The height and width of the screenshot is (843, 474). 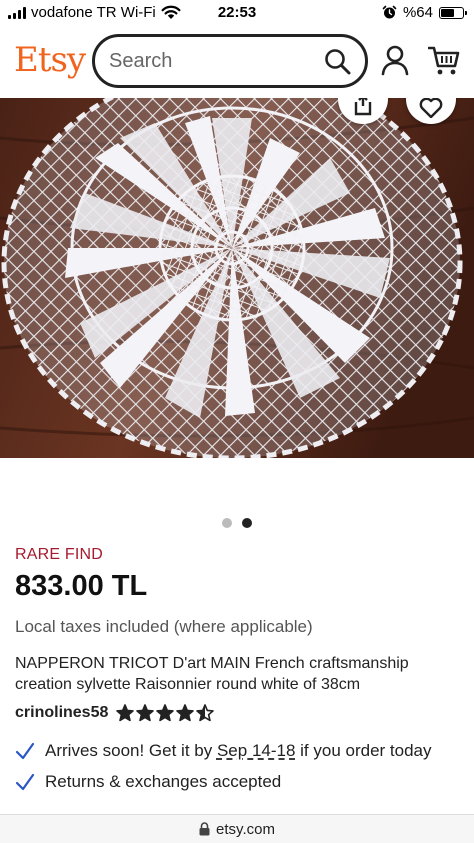 I want to click on user-icon, so click(x=395, y=60).